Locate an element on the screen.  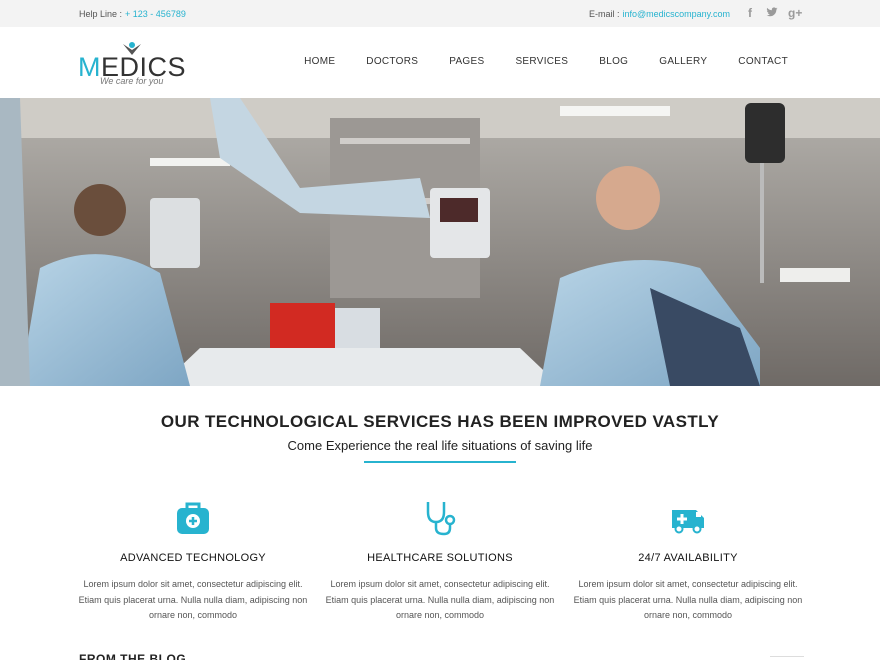
help-line-phone: + 123 - 456789 is located at coordinates (155, 14).